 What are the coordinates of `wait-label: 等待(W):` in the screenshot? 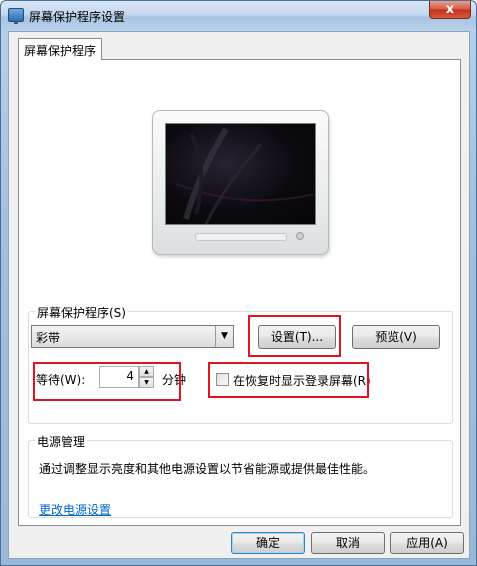 It's located at (61, 380).